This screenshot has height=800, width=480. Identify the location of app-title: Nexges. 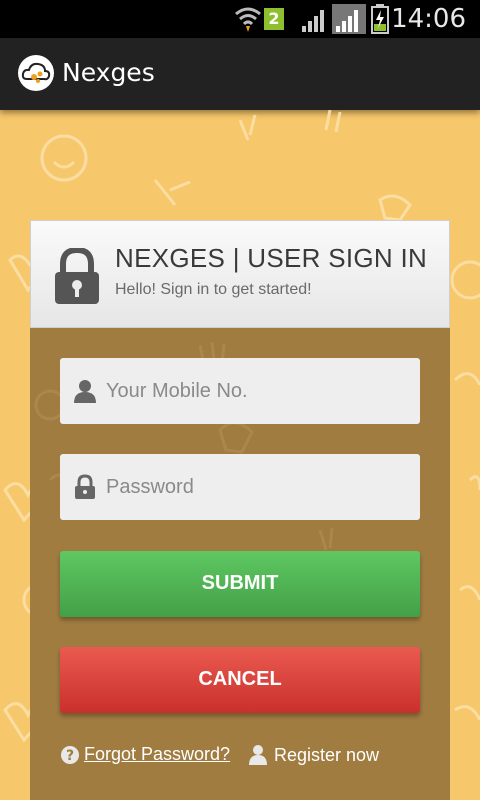
(108, 72).